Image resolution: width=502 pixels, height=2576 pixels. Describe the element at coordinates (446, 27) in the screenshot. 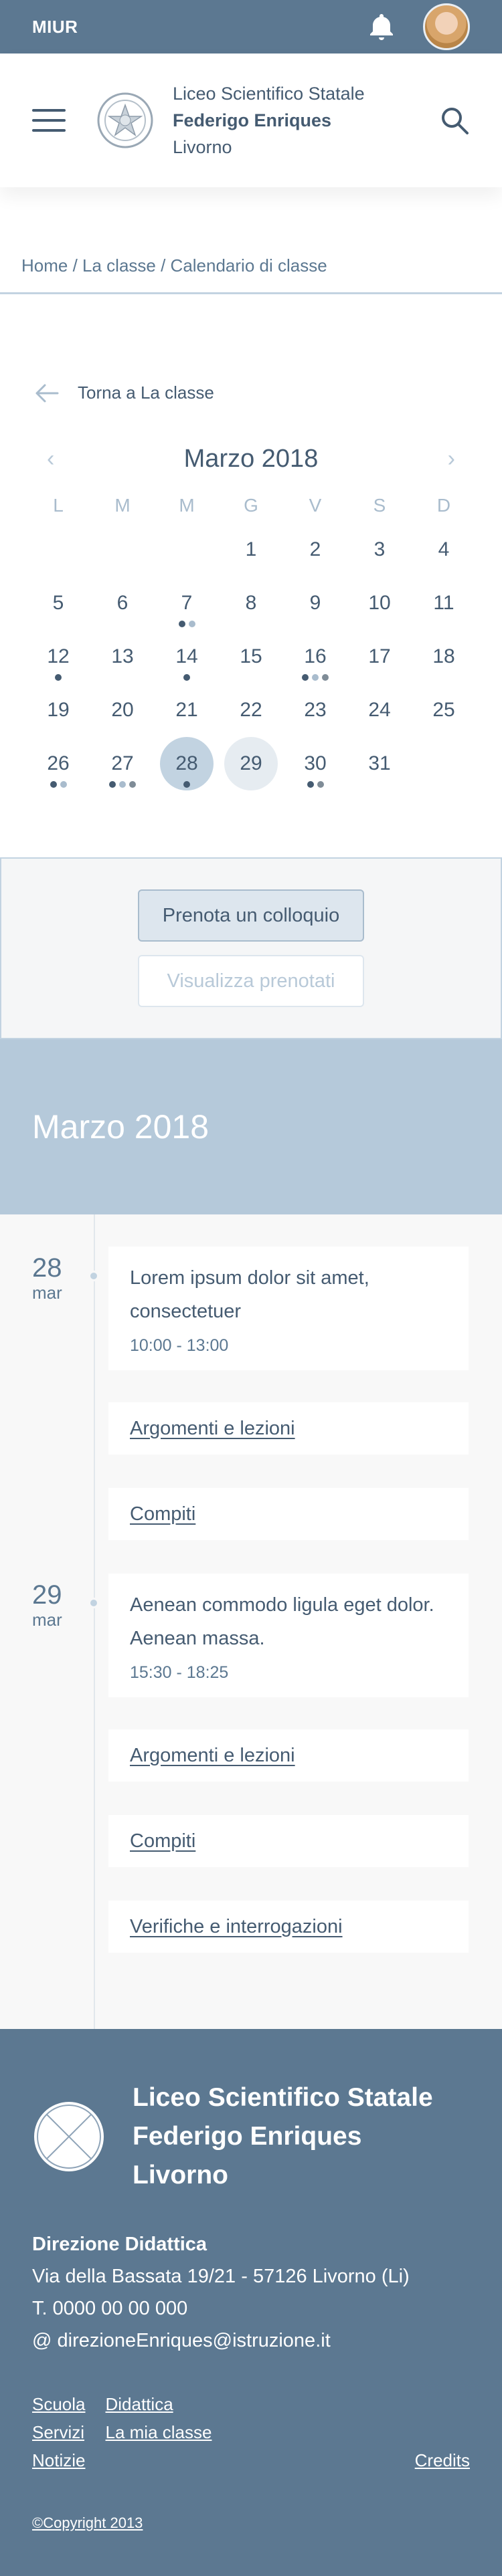

I see `avatar` at that location.